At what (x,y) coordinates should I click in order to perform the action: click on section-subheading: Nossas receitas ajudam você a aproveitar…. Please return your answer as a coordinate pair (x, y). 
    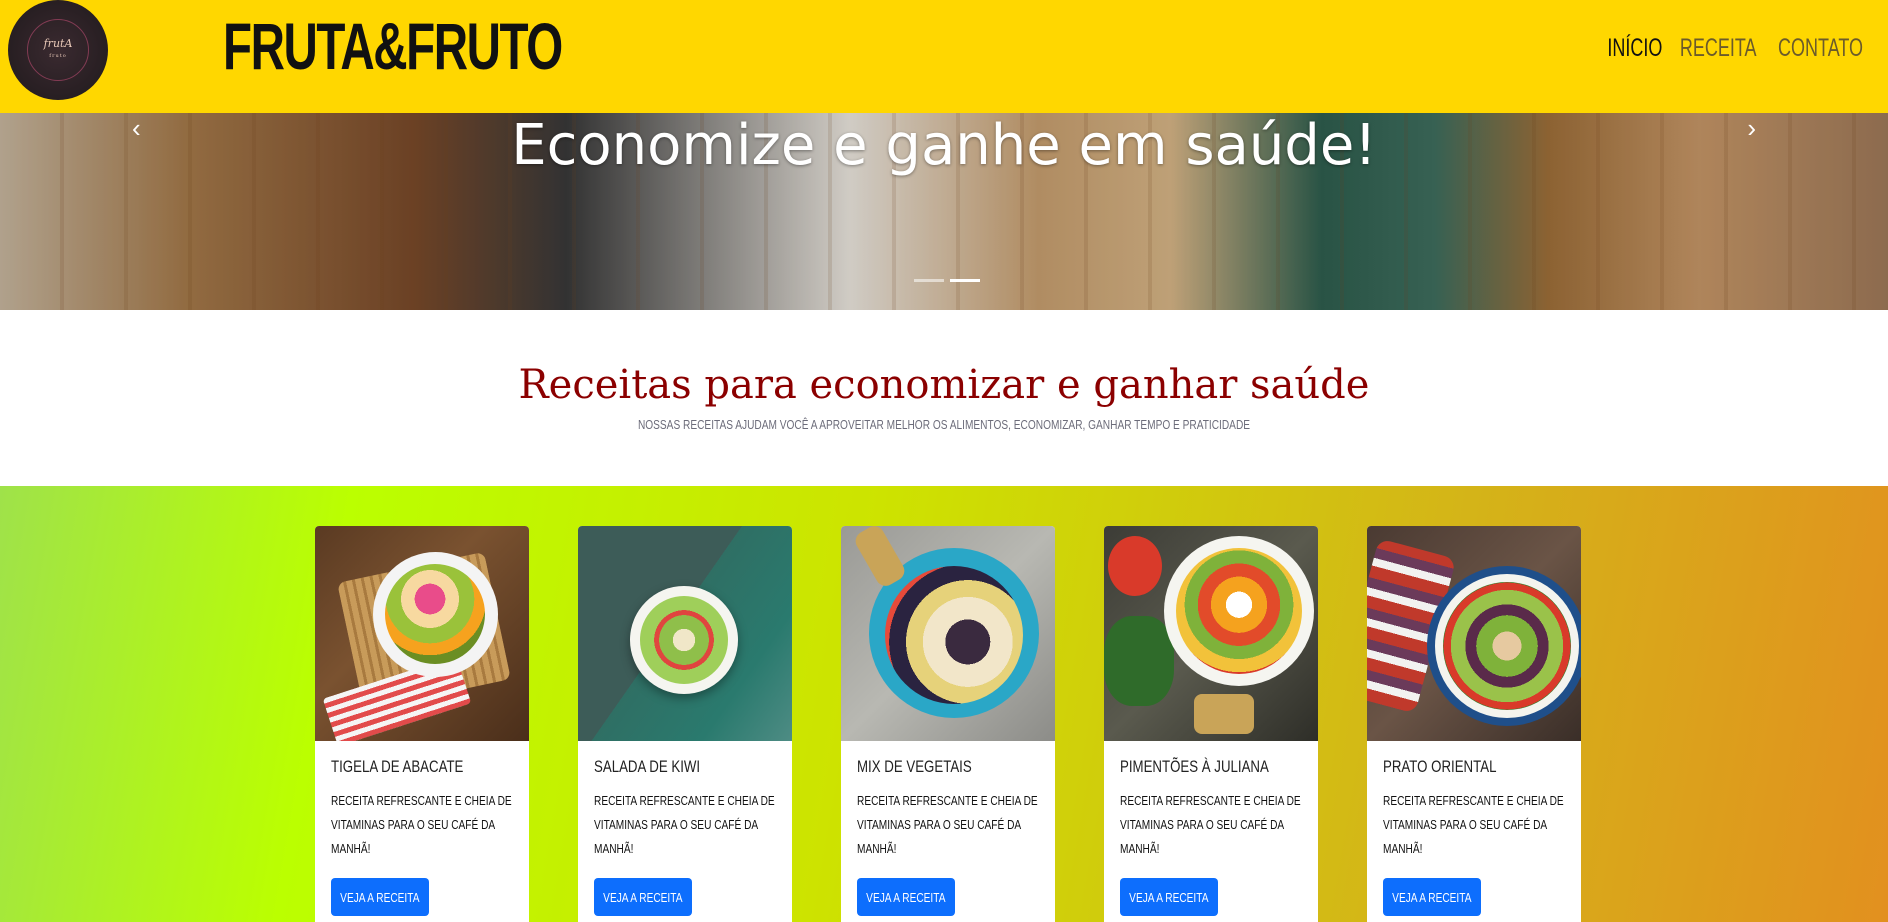
    Looking at the image, I should click on (944, 424).